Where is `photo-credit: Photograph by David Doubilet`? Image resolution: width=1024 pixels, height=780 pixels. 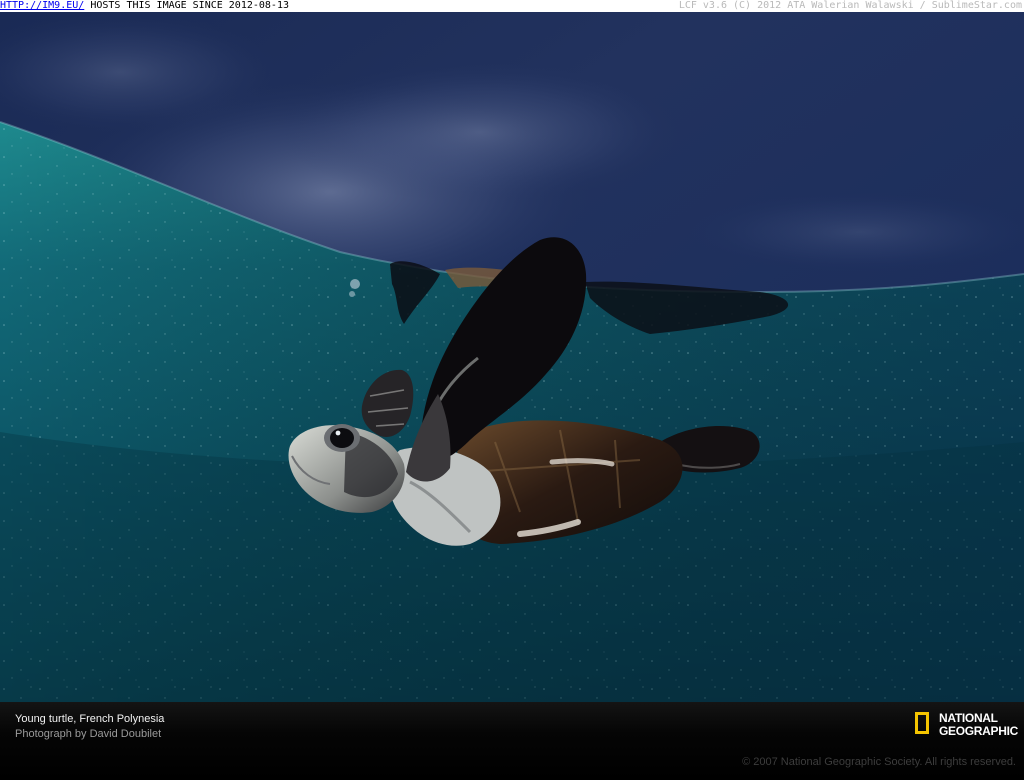
photo-credit: Photograph by David Doubilet is located at coordinates (88, 734).